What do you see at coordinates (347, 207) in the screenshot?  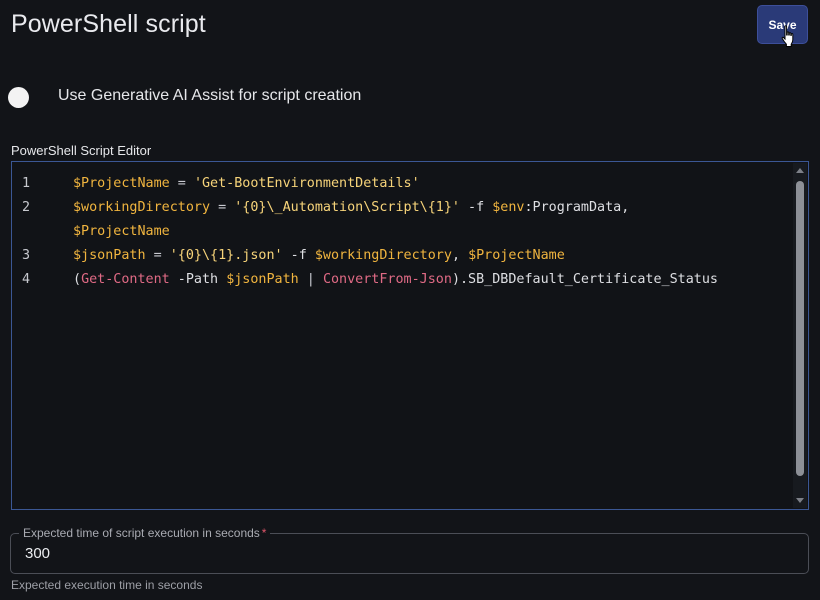 I see `code-token: '{0}\_Automation\Script\{1}'` at bounding box center [347, 207].